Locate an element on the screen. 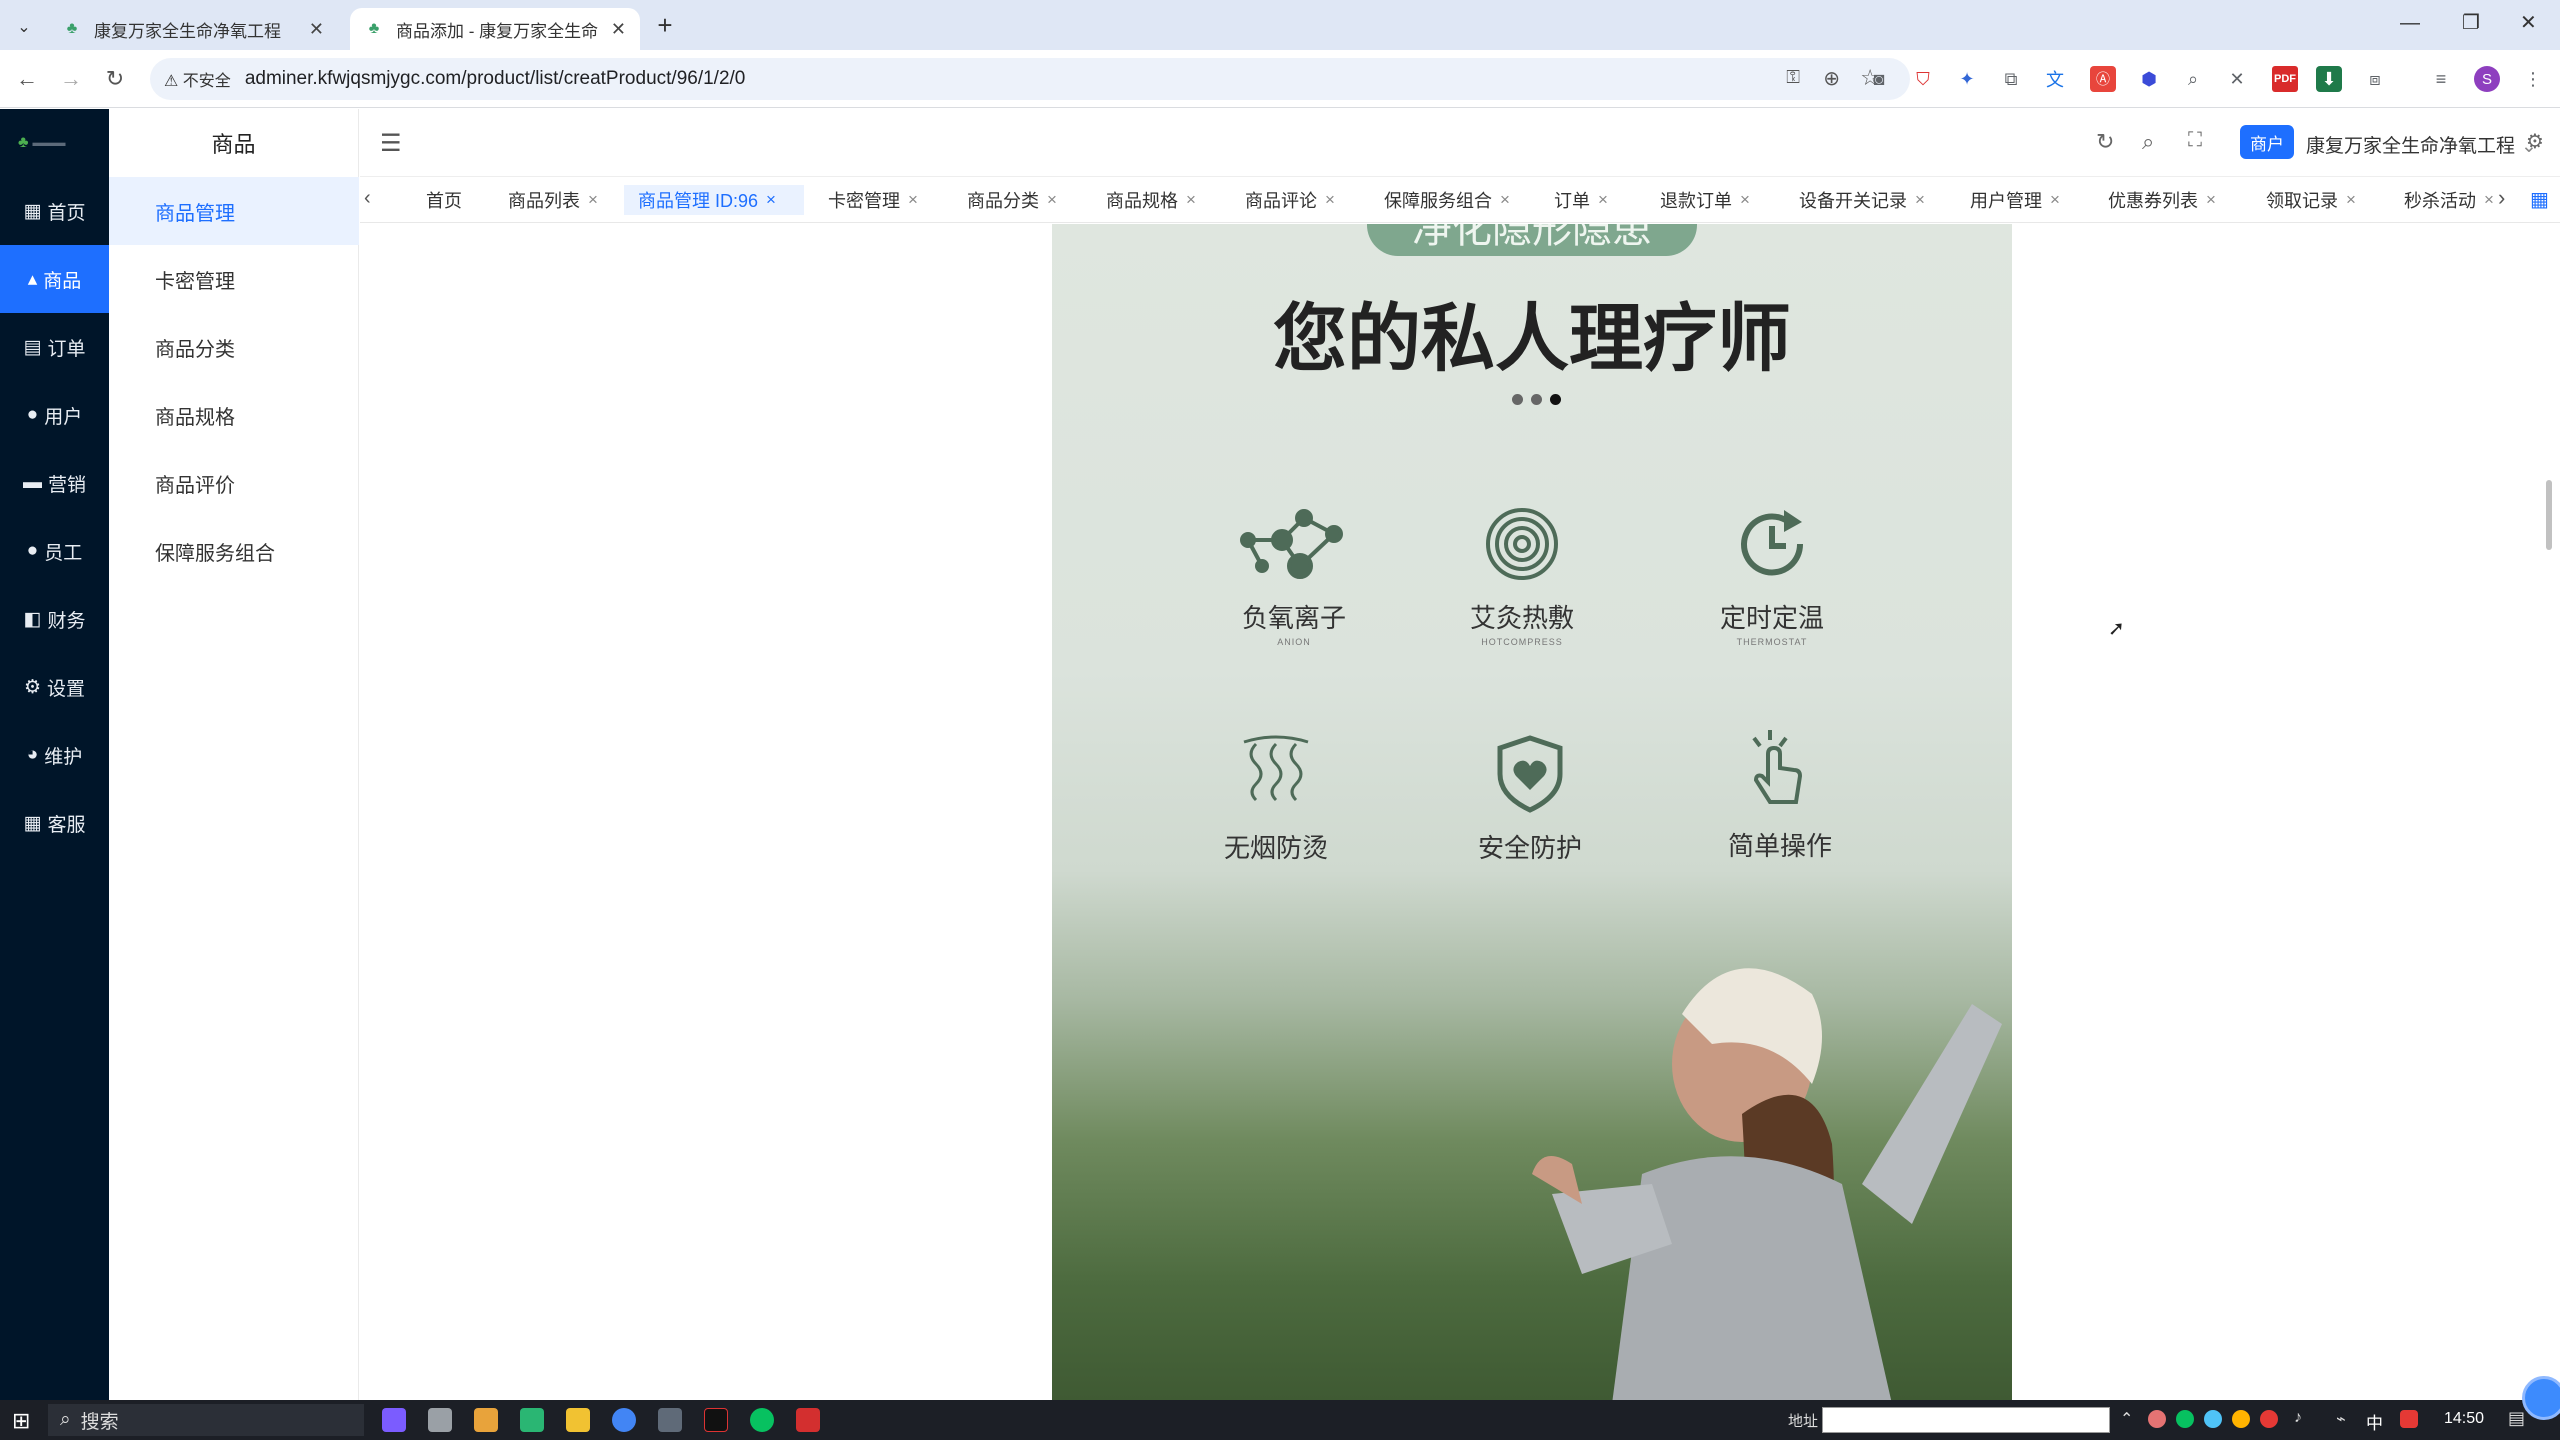  wps-app-icon is located at coordinates (808, 1420).